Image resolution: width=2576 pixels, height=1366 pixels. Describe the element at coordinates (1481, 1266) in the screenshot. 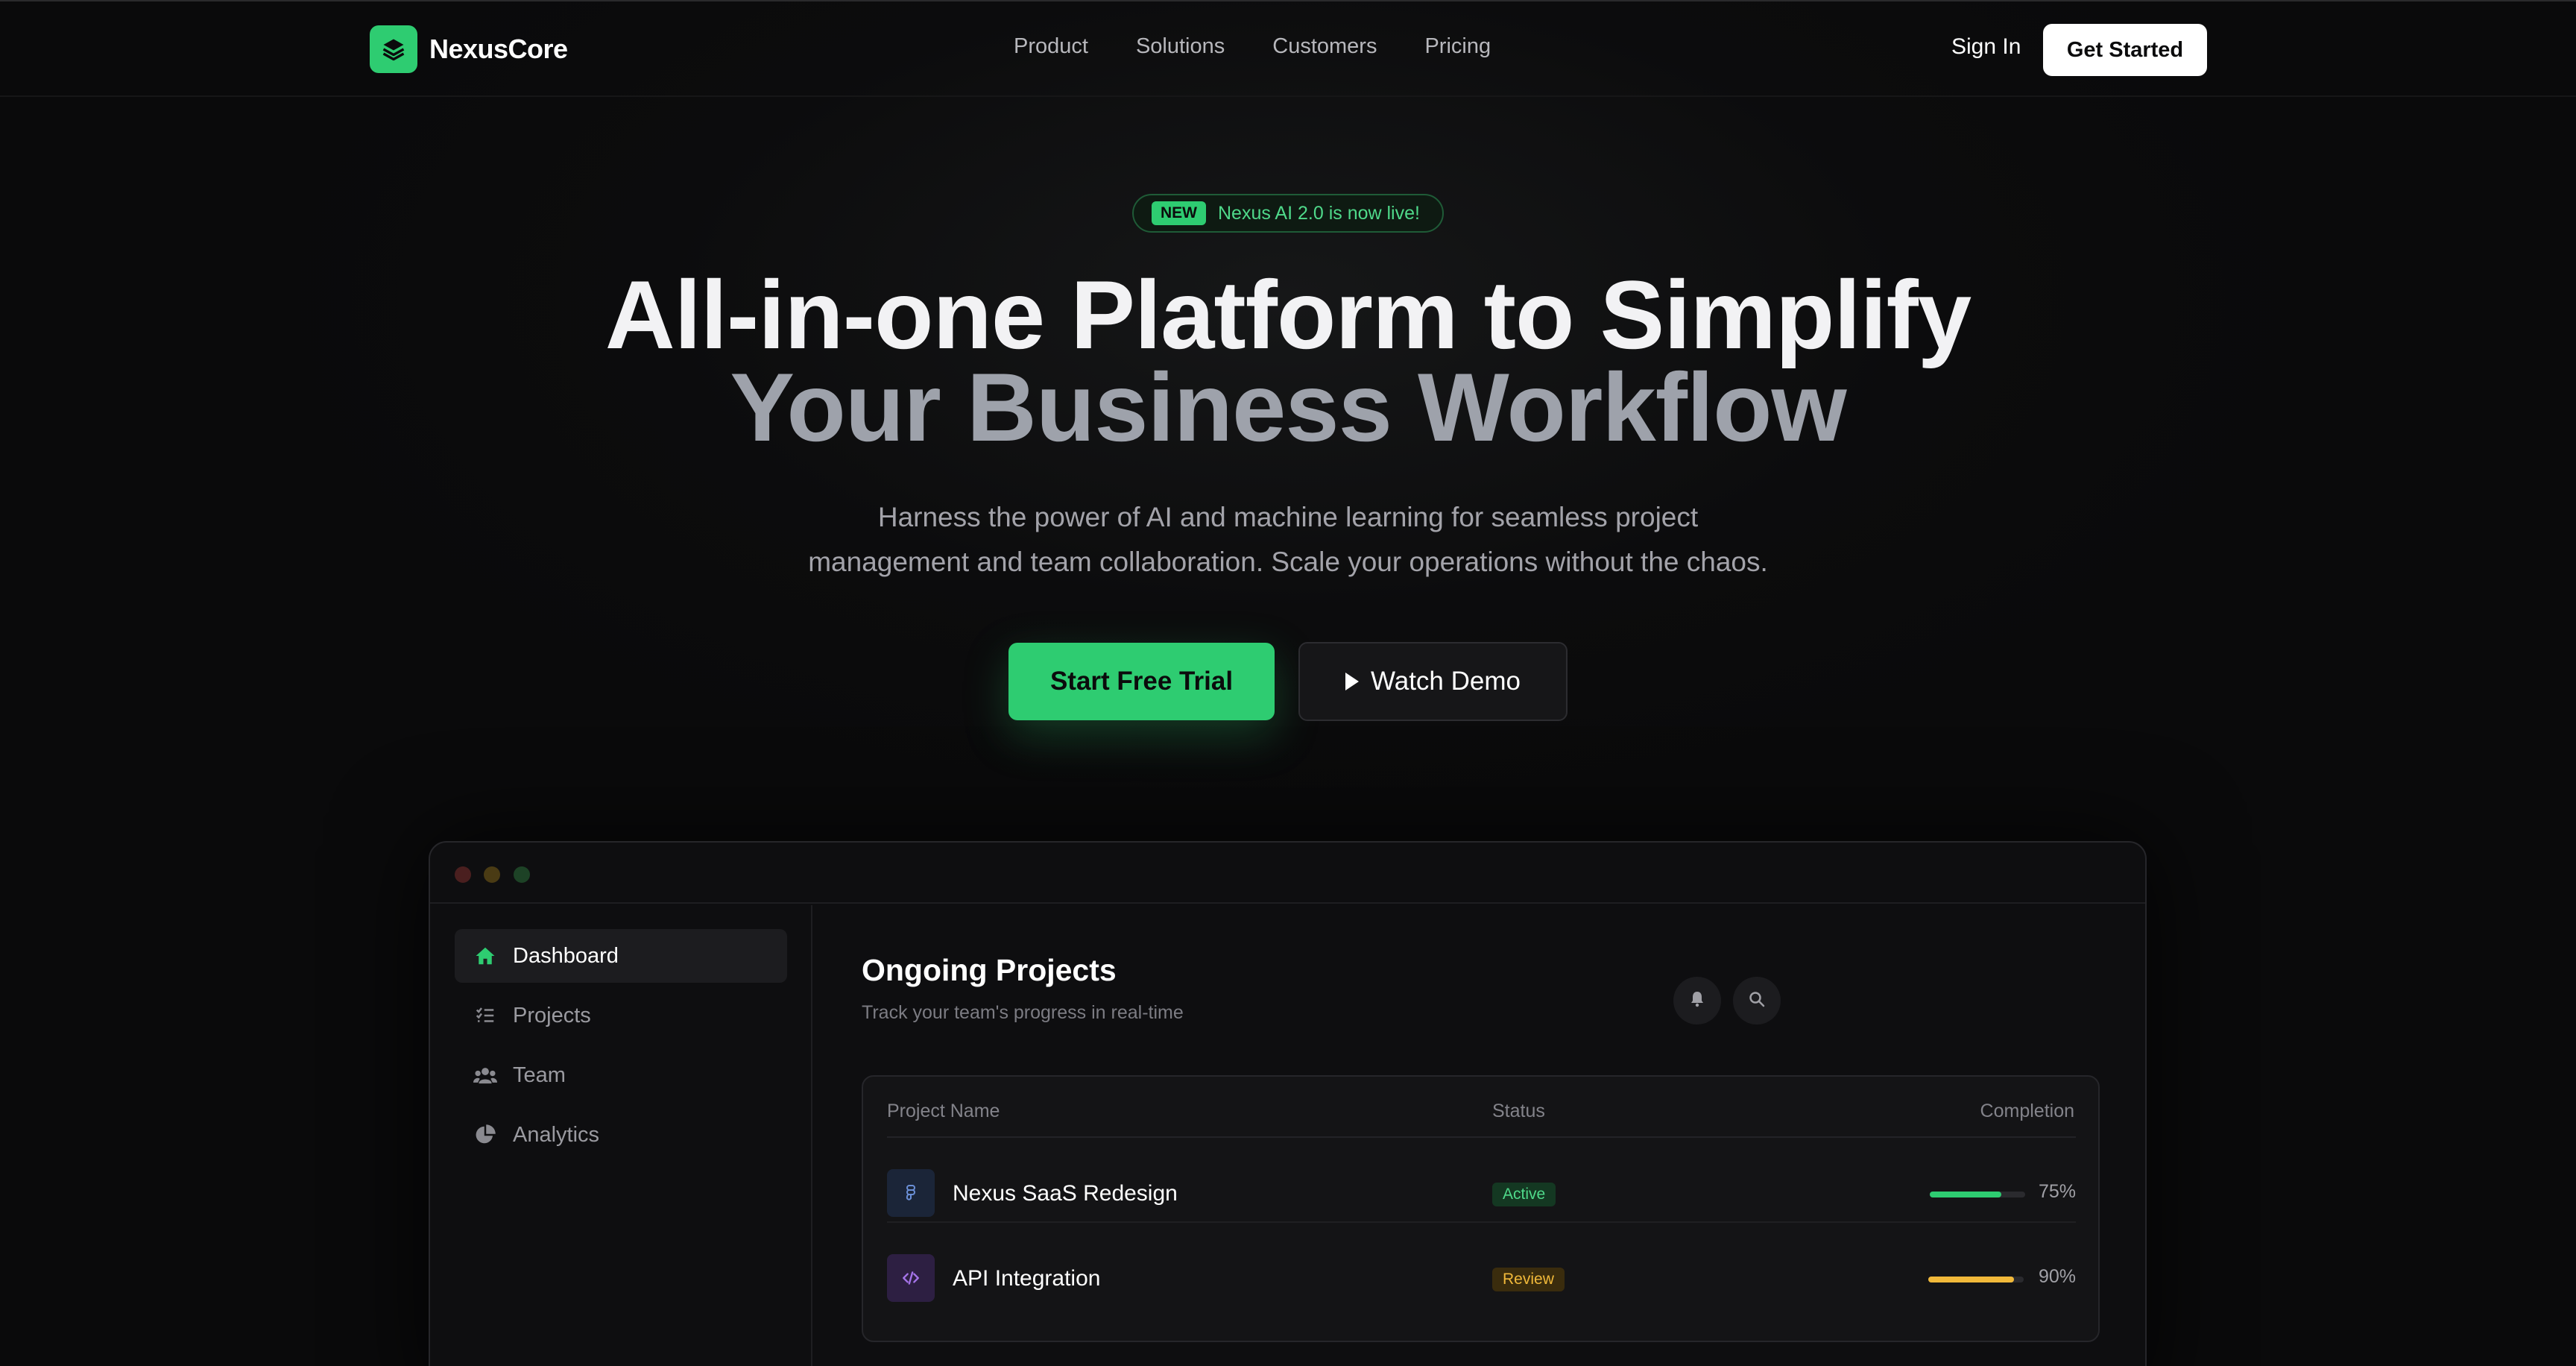

I see `table-row: API Integration Review 90%` at that location.